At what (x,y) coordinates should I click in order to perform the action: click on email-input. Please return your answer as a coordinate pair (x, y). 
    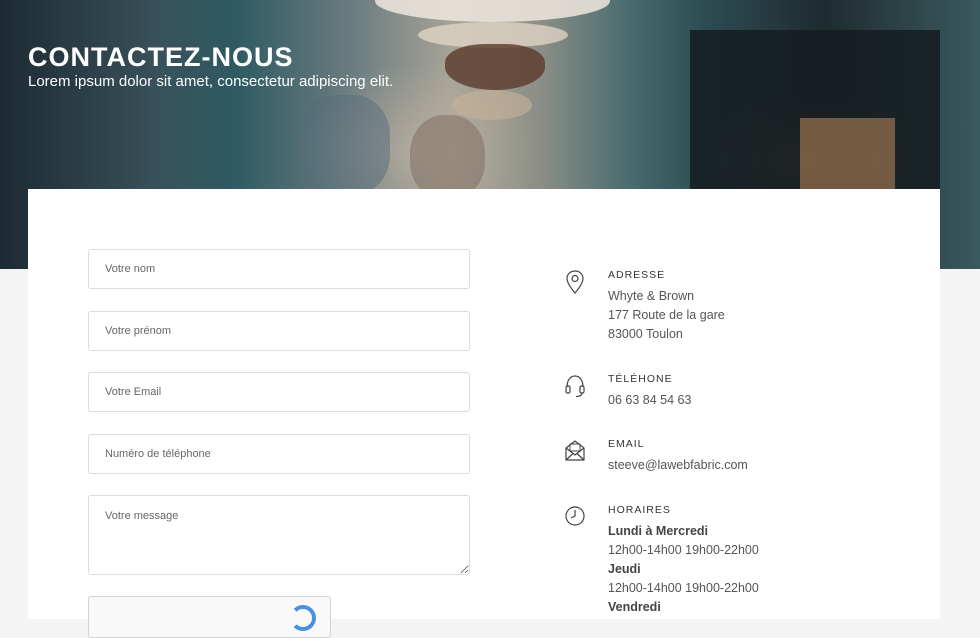
    Looking at the image, I should click on (279, 392).